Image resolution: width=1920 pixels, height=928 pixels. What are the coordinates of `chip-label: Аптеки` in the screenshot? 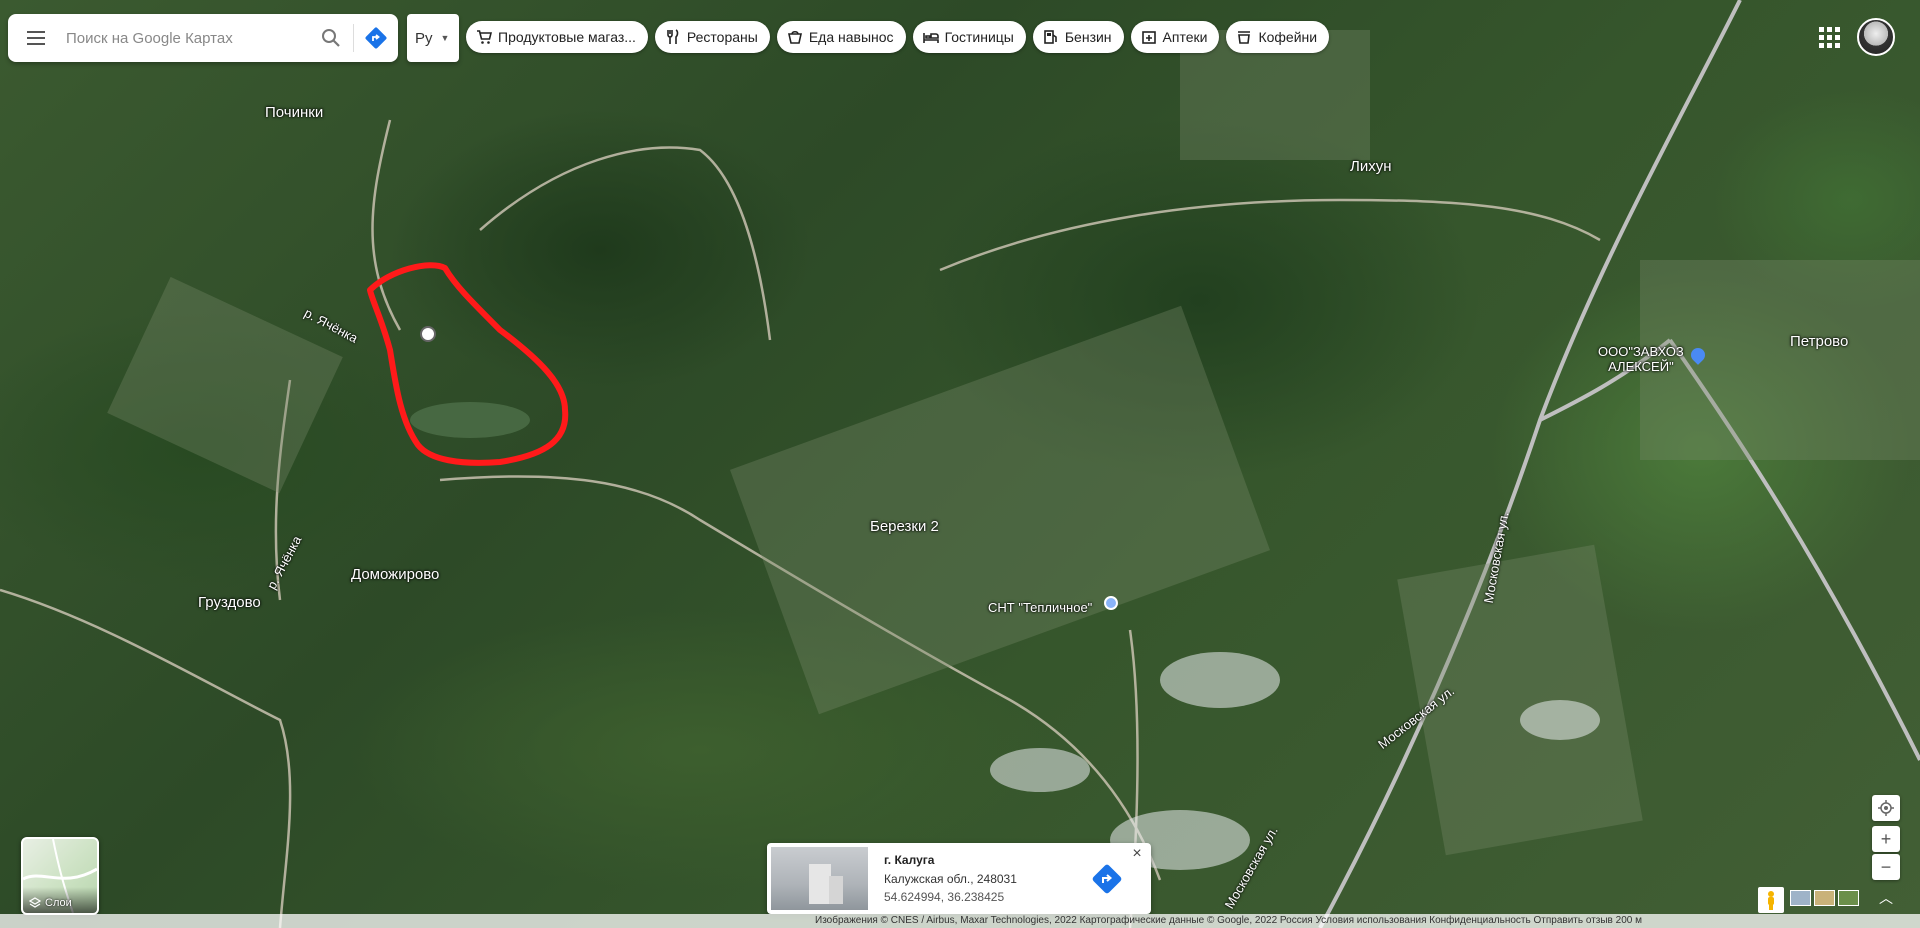 It's located at (1185, 37).